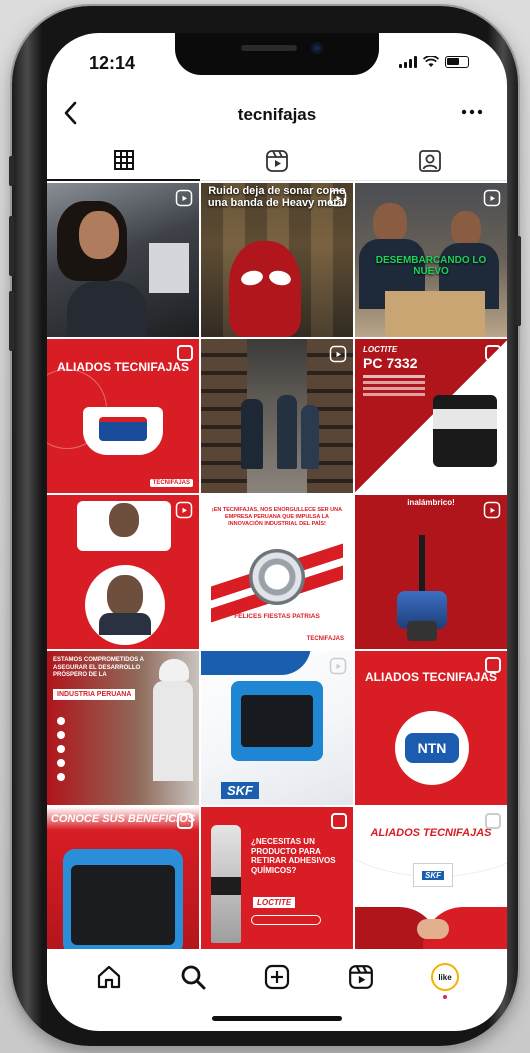  I want to click on status-time: 12:14, so click(112, 63).